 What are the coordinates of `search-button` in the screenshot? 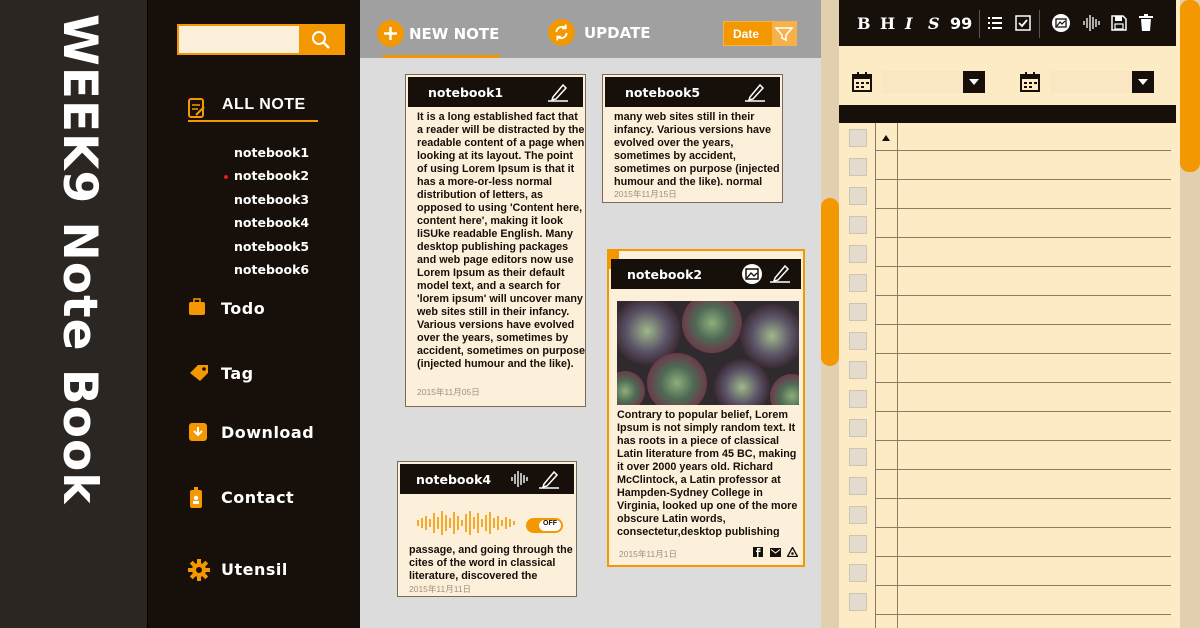 It's located at (321, 39).